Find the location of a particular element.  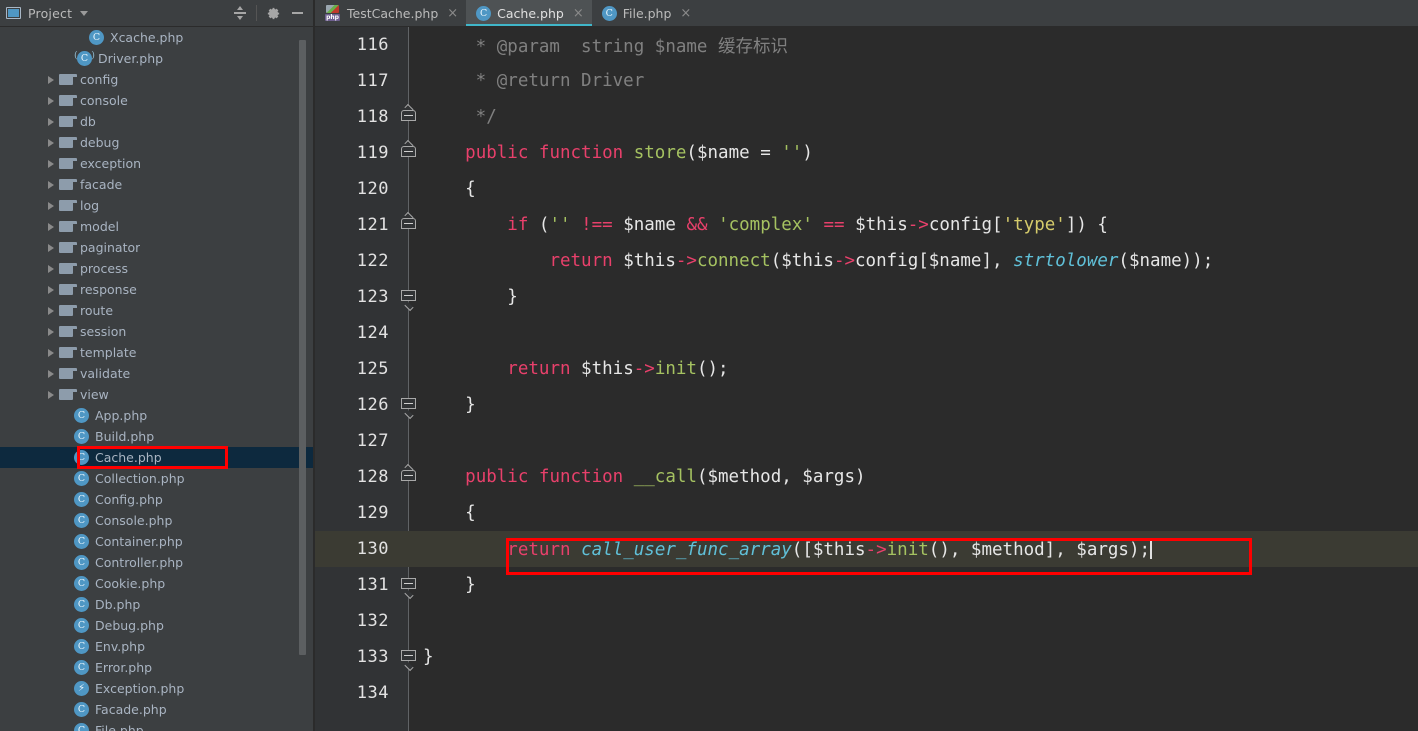

code-line-129: 129 { is located at coordinates (866, 513).